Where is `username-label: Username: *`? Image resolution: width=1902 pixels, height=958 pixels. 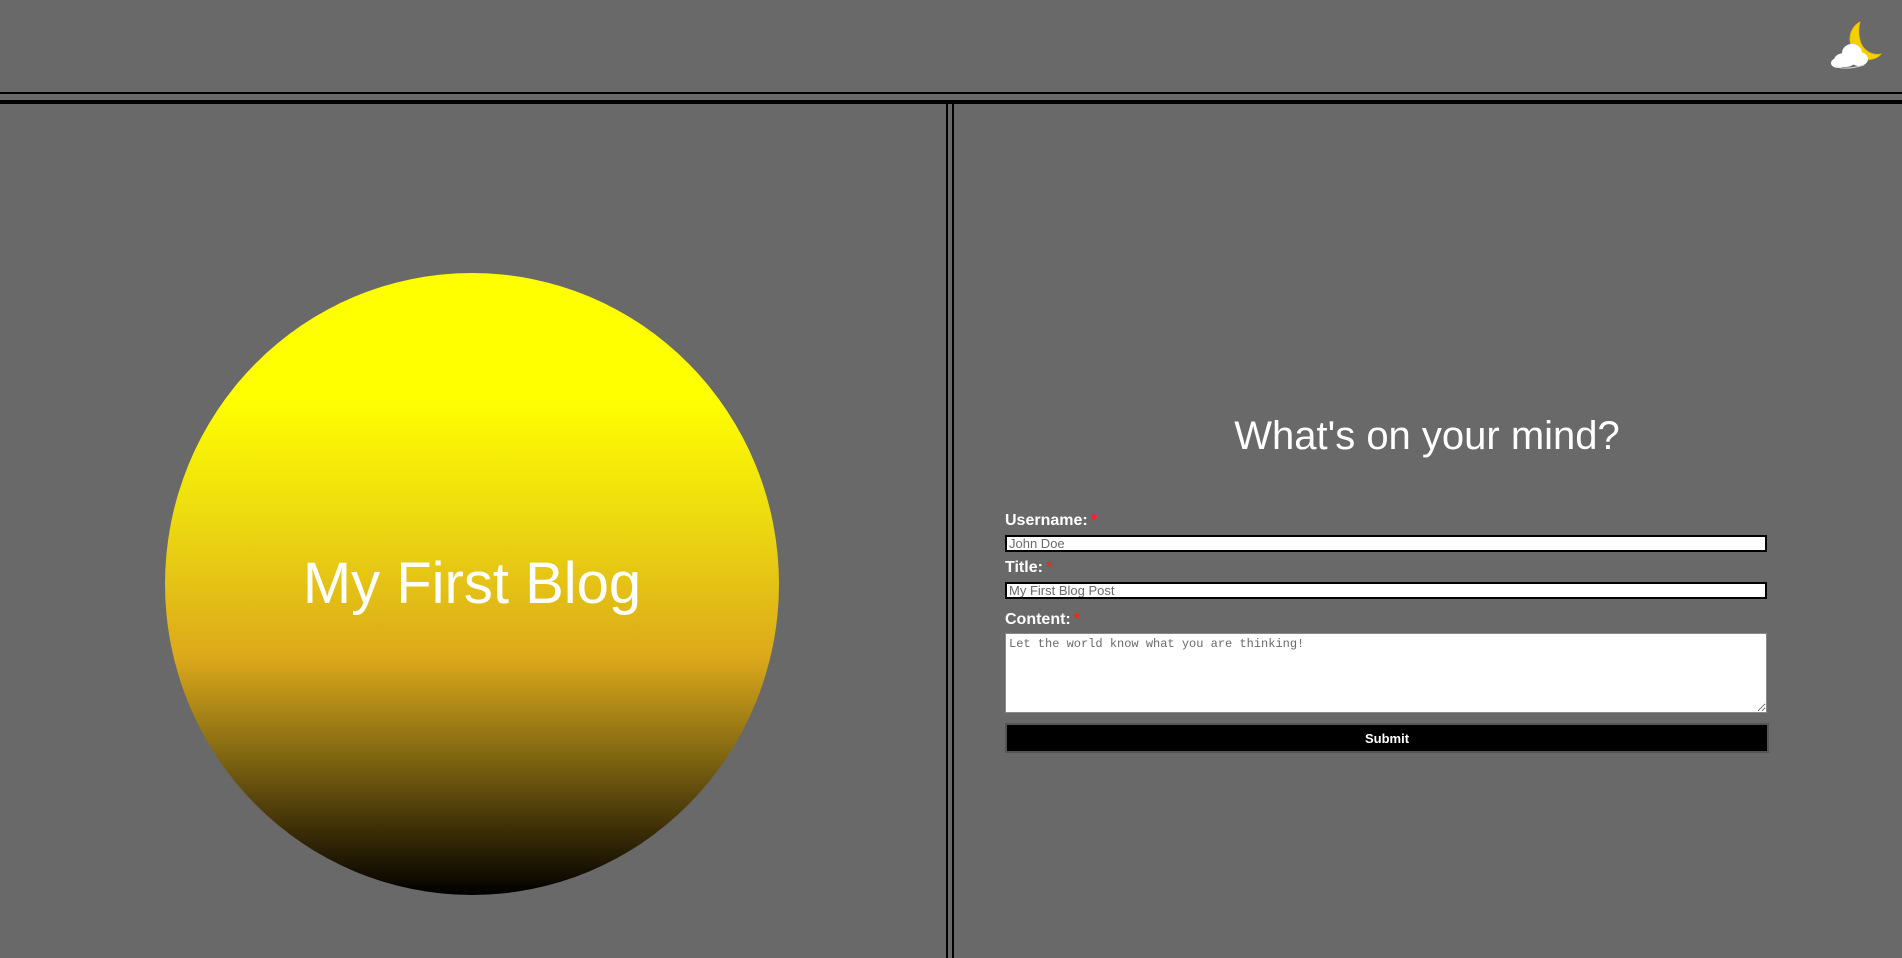 username-label: Username: * is located at coordinates (1051, 521).